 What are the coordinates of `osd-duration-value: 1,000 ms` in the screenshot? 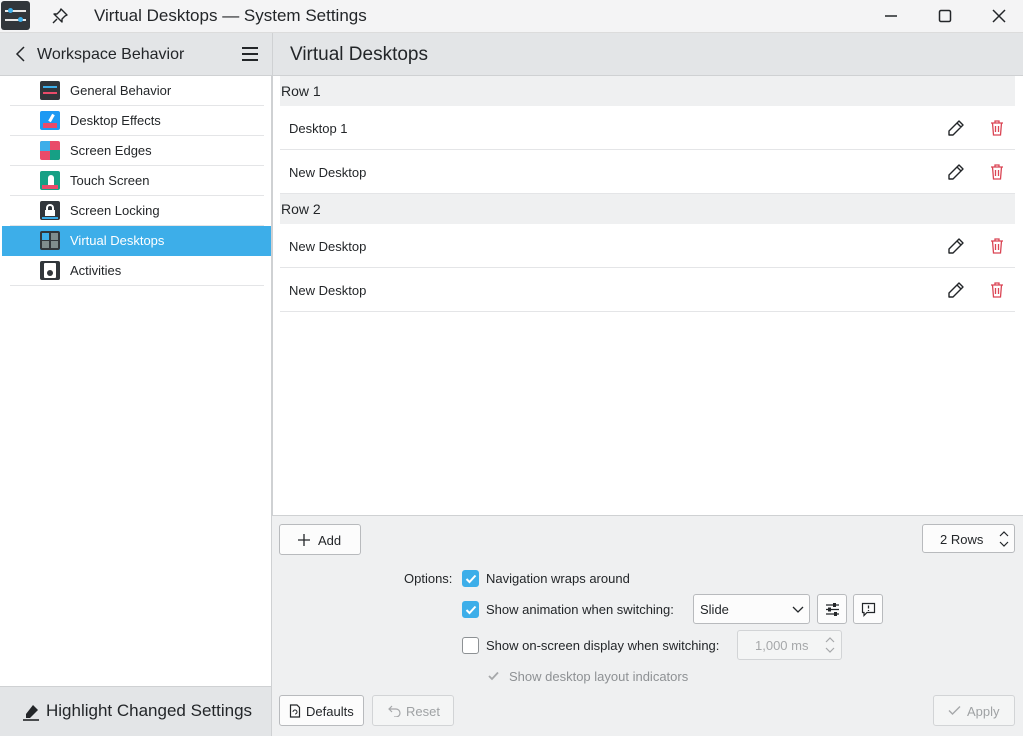 It's located at (782, 645).